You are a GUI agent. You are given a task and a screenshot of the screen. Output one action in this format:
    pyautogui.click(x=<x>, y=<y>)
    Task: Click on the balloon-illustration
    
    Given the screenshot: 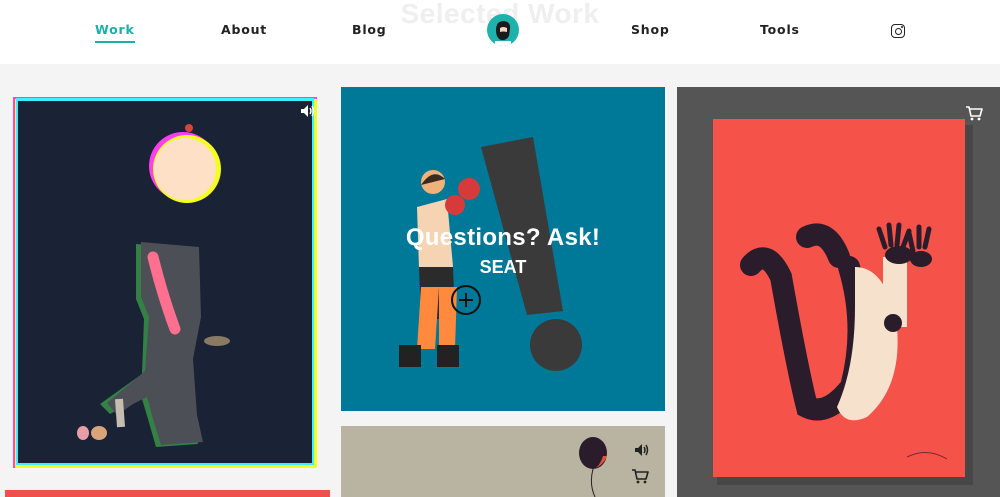 What is the action you would take?
    pyautogui.click(x=593, y=467)
    